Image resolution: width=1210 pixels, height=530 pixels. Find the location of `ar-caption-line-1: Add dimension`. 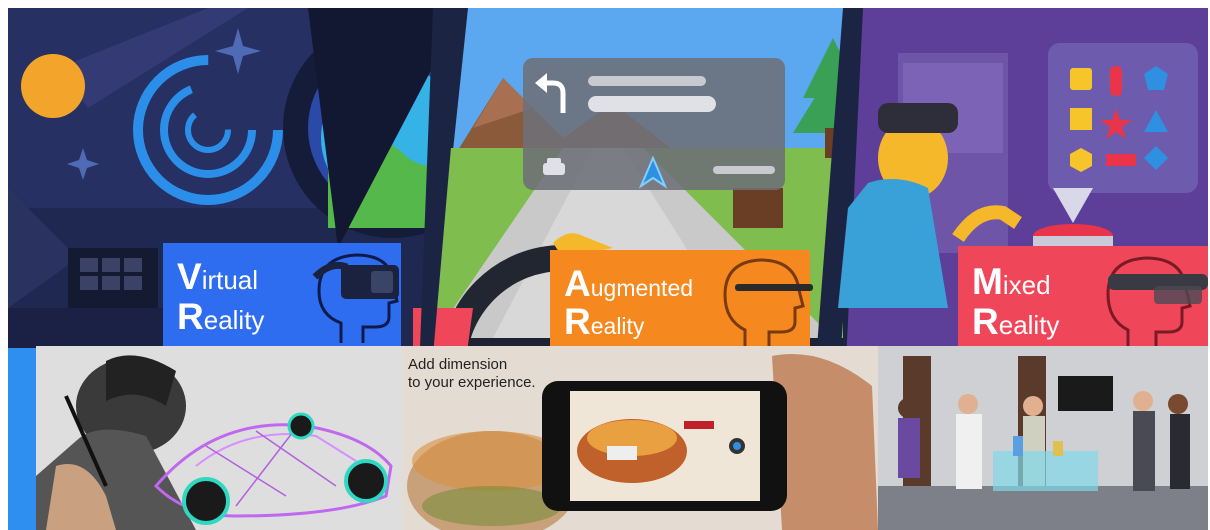

ar-caption-line-1: Add dimension is located at coordinates (458, 364).